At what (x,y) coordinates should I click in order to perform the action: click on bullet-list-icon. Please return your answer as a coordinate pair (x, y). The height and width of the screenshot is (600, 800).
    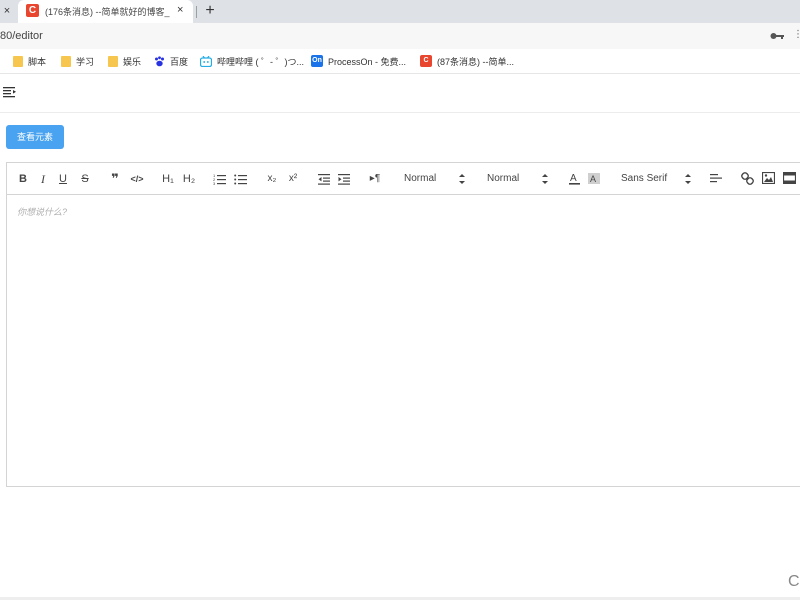
    Looking at the image, I should click on (240, 179).